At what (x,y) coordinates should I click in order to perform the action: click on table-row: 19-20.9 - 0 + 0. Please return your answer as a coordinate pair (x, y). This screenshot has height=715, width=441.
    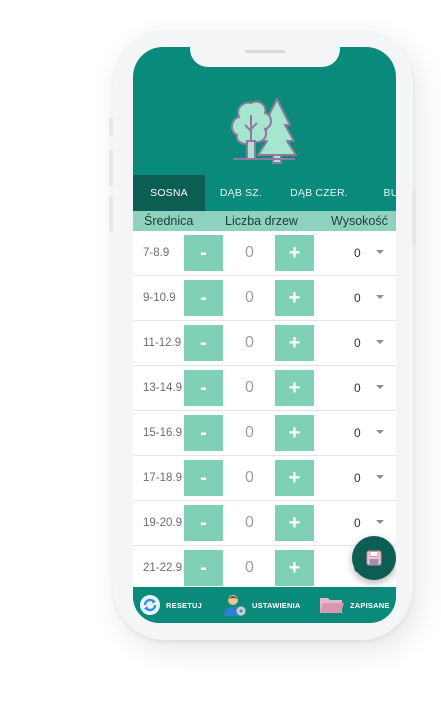
    Looking at the image, I should click on (264, 523).